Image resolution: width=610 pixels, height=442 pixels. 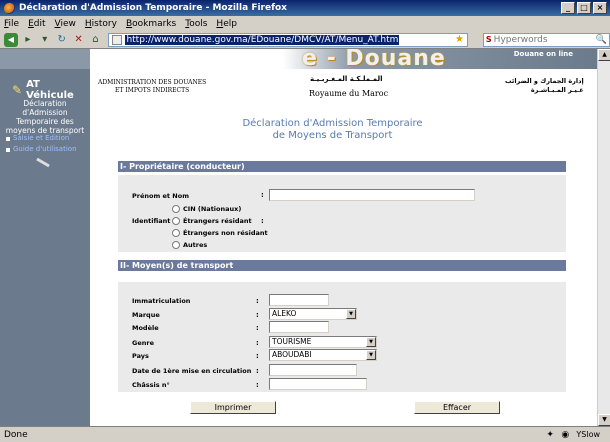 I want to click on modele-input, so click(x=299, y=327).